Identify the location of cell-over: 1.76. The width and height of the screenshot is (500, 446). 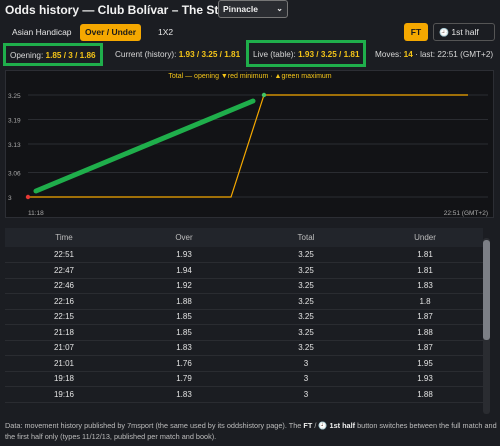
(184, 363).